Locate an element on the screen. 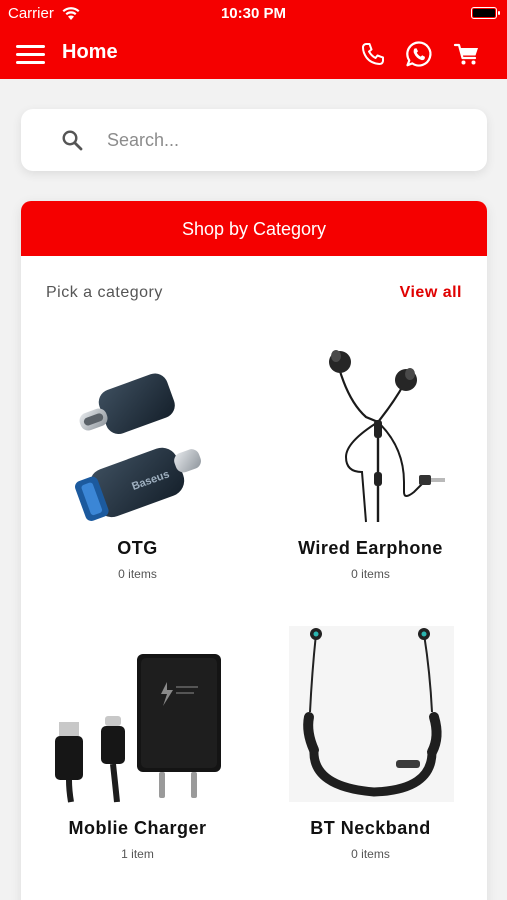 The image size is (507, 900). category-item-bt-neckband: BT Neckband 0 items is located at coordinates (370, 752).